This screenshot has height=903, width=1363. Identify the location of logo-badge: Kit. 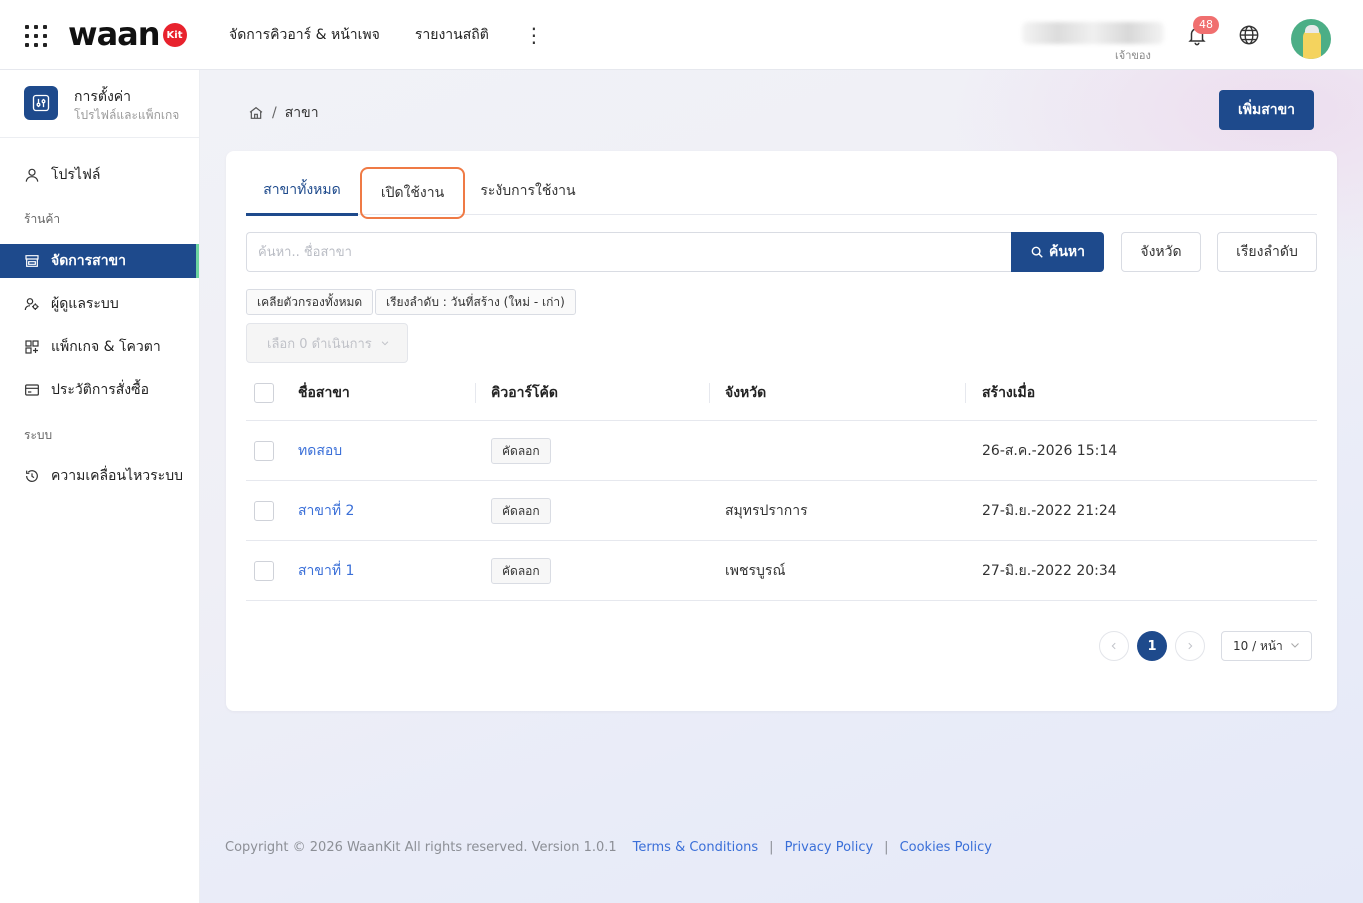
(174, 35).